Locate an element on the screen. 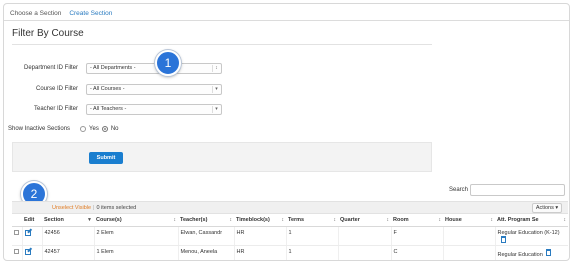 The height and width of the screenshot is (264, 573). col-att-program: Att. Program Se ↕ is located at coordinates (531, 220).